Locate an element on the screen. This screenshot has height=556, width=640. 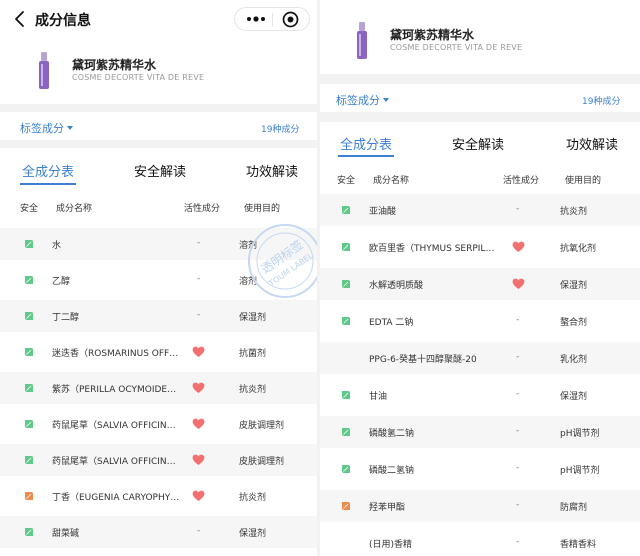
ingredient-name: EDTA 二钠 is located at coordinates (391, 323).